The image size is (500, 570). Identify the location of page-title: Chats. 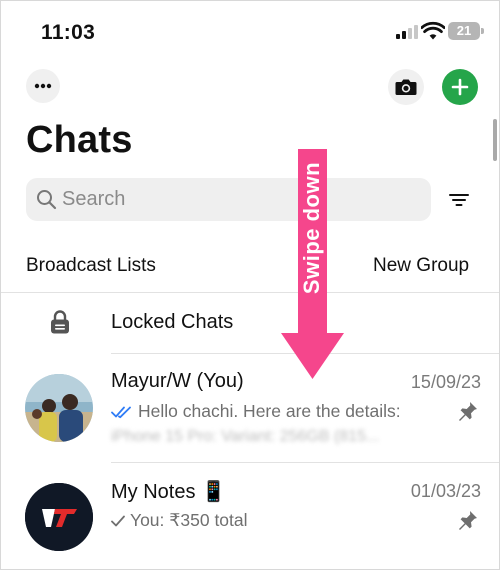
(79, 140).